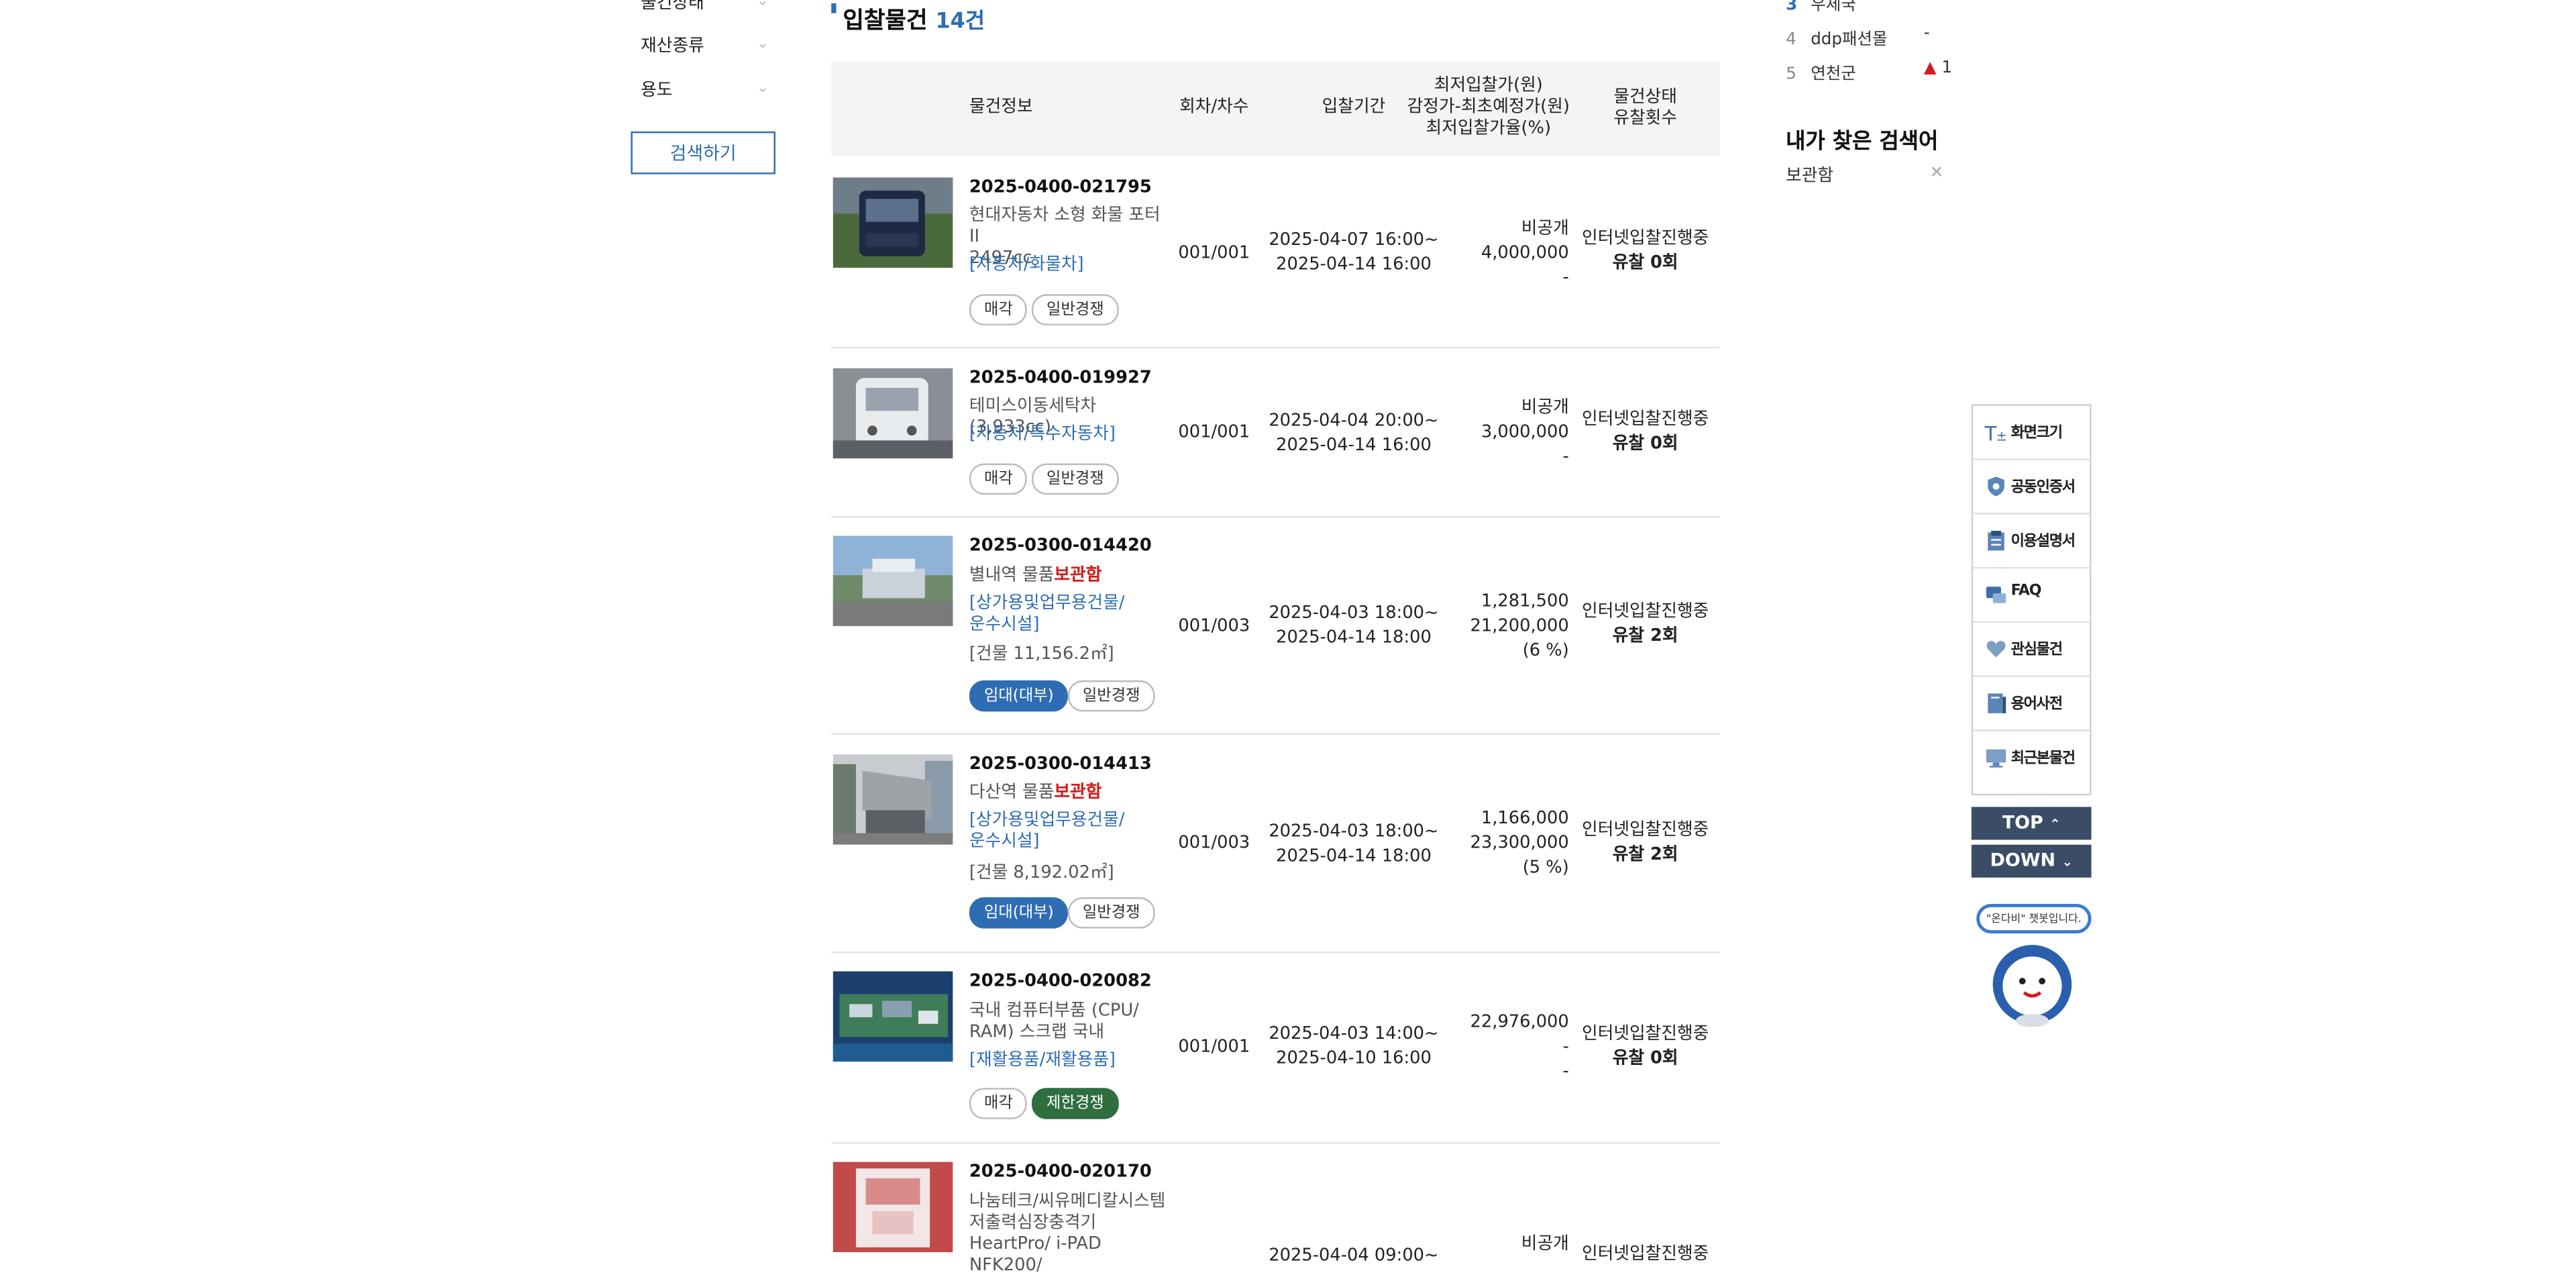 The image size is (2576, 1277). I want to click on item-round: 001/003, so click(1214, 843).